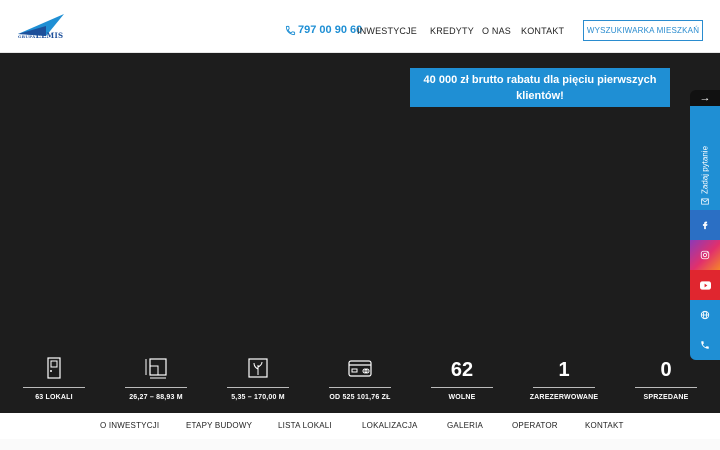 The width and height of the screenshot is (720, 450). Describe the element at coordinates (156, 381) in the screenshot. I see `stat-area: 26,27 – 88,93 M` at that location.